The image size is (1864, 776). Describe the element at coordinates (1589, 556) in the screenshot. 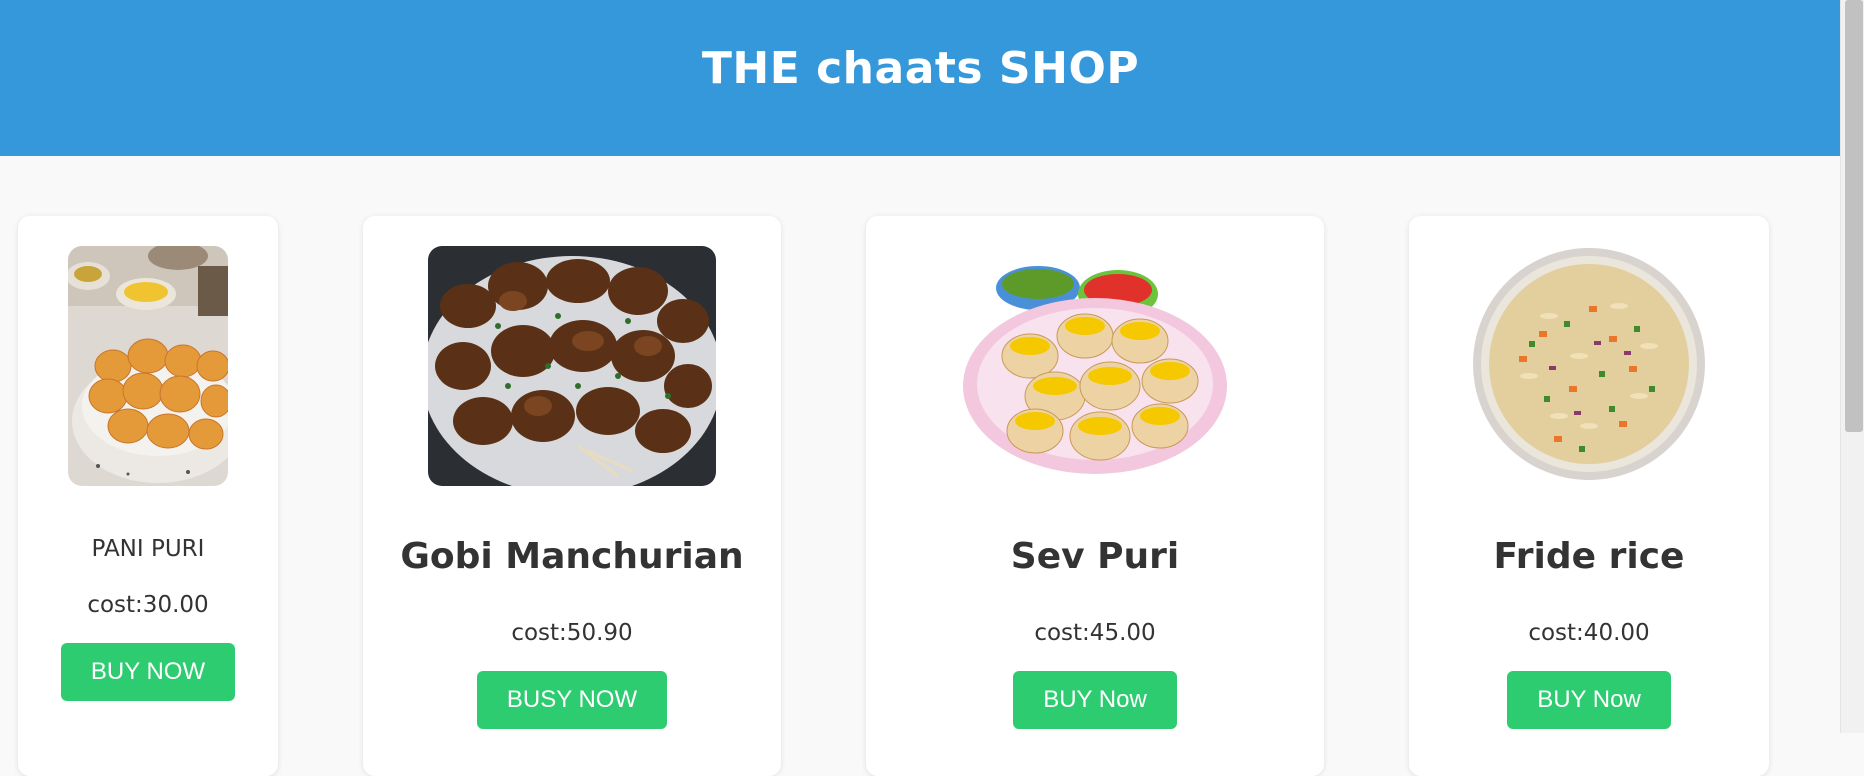

I see `product-name: Fride rice` at that location.